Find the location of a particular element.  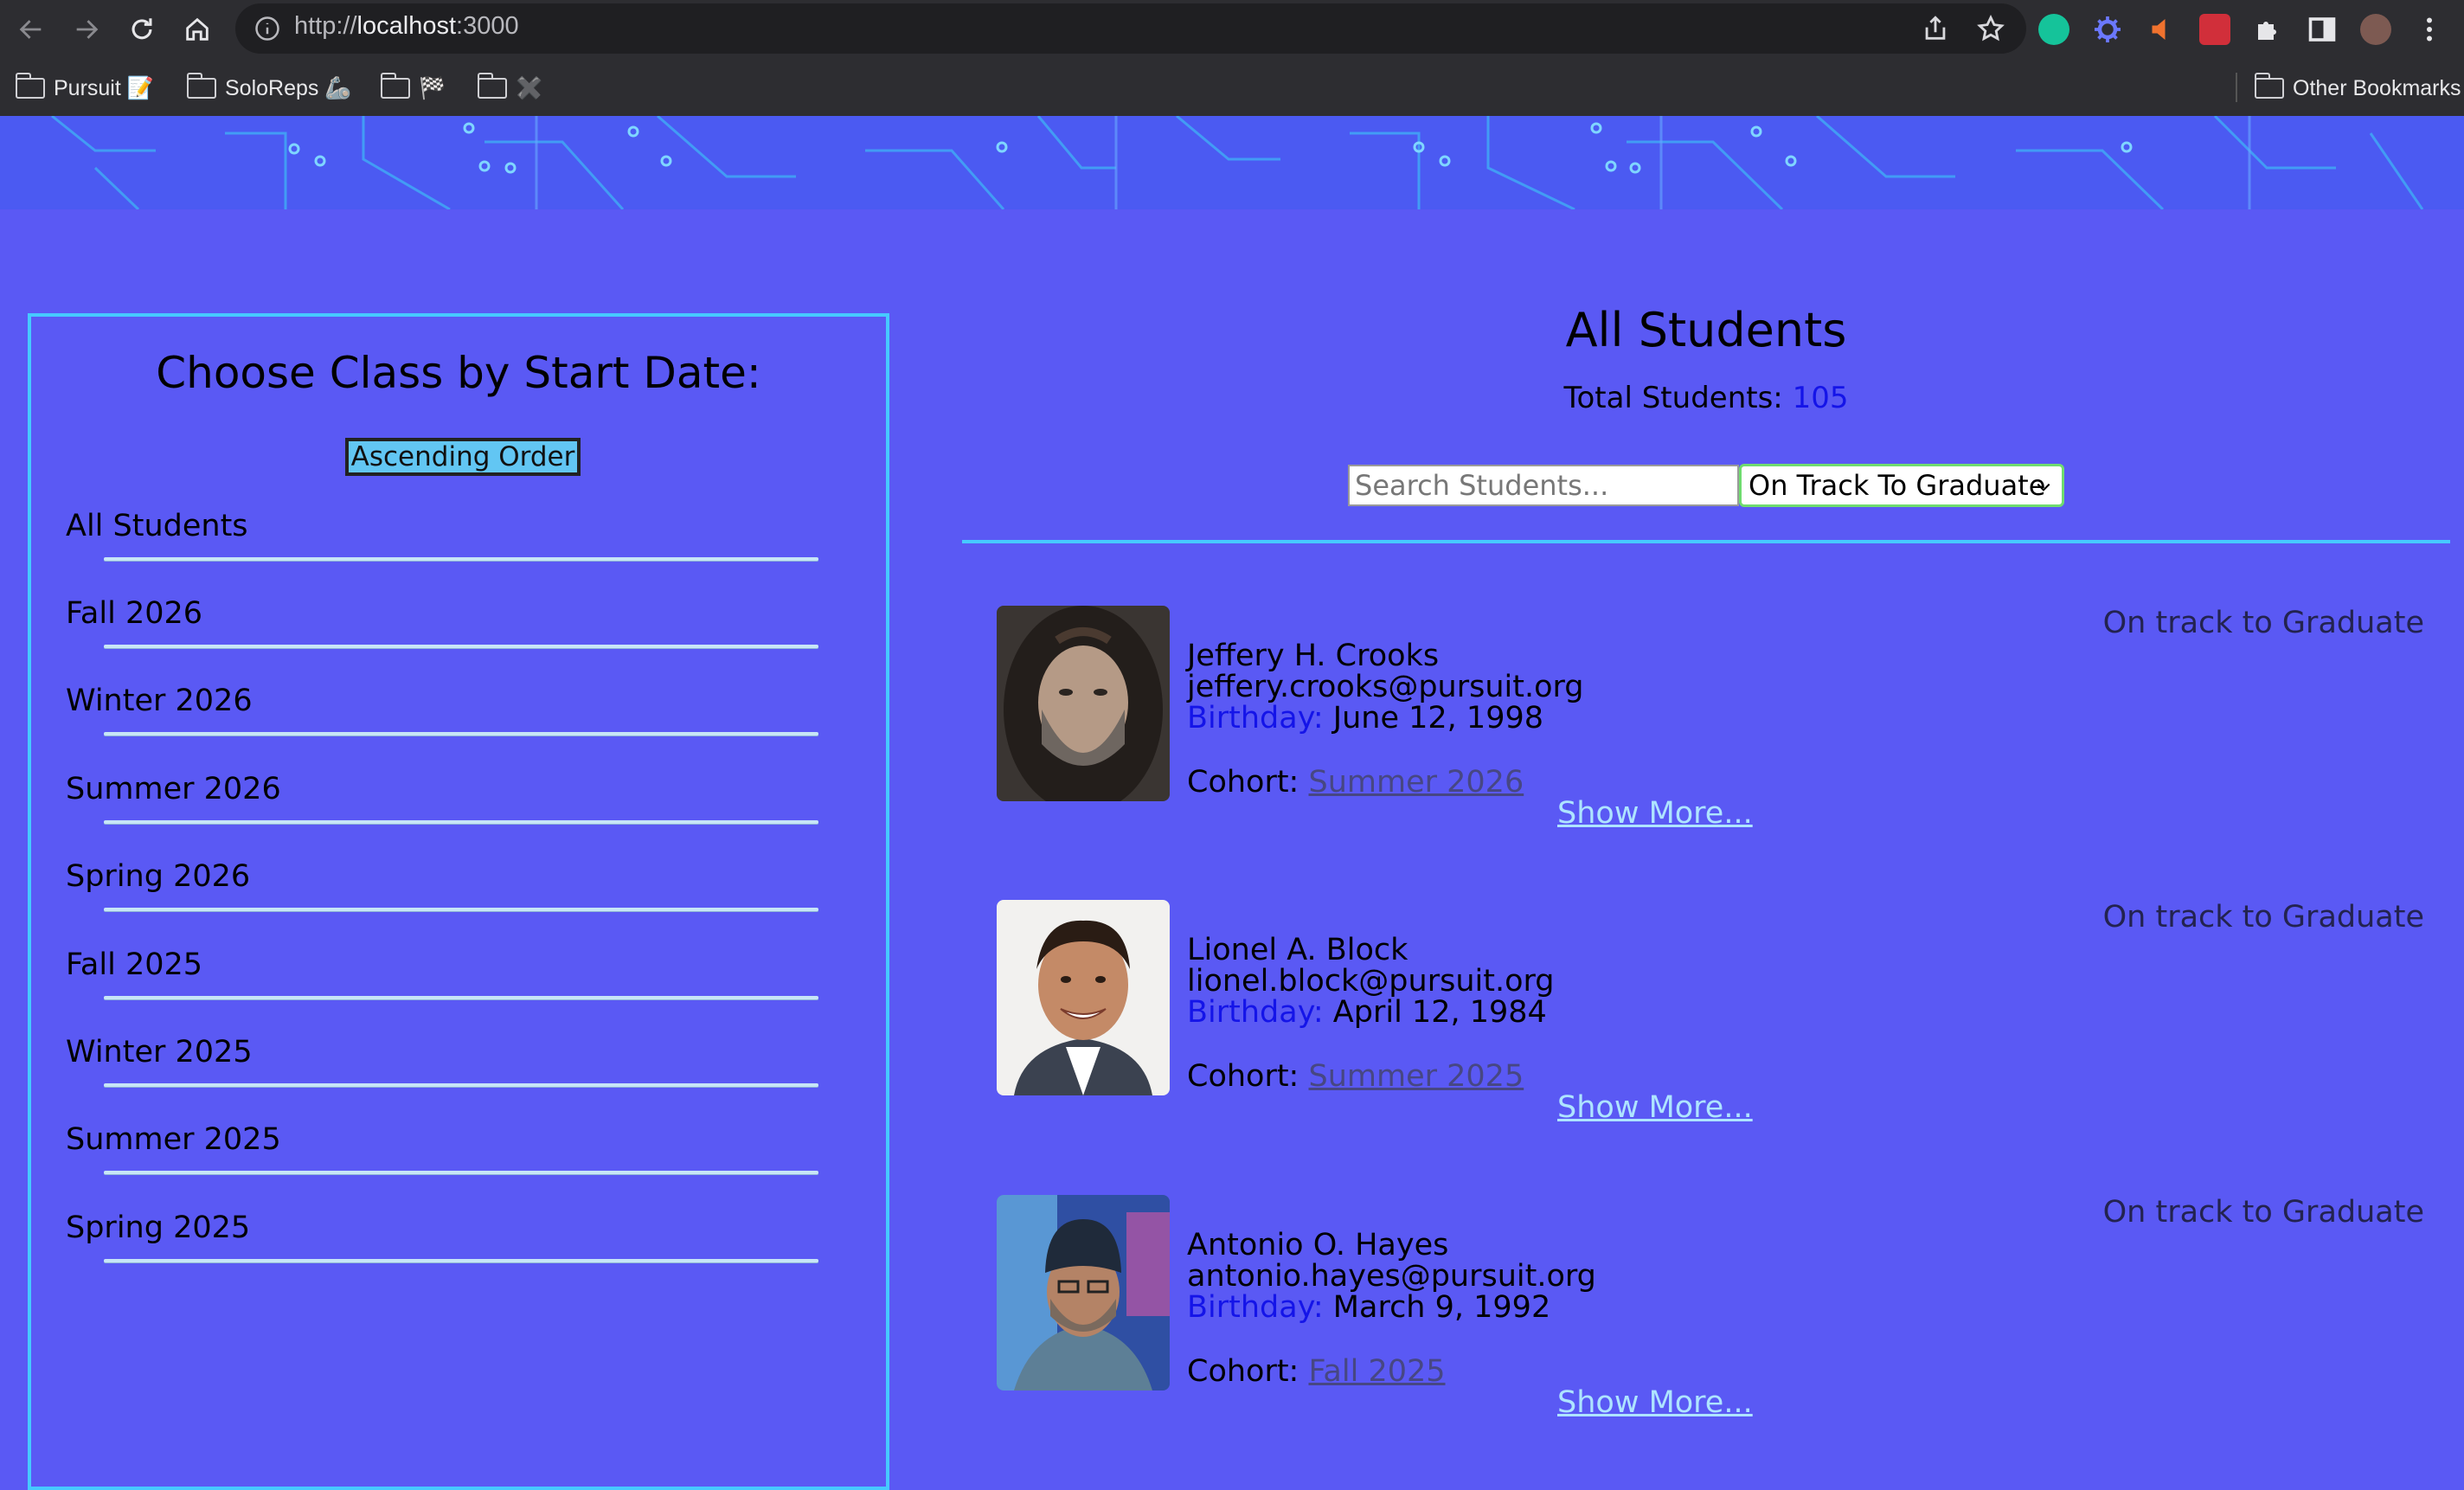

cohort-link: Summer 2025 is located at coordinates (1417, 1076).